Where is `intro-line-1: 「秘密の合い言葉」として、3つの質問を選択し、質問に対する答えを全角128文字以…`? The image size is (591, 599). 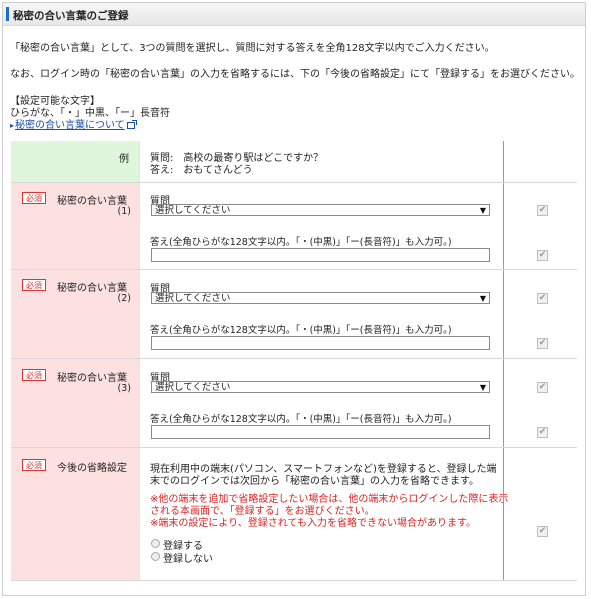 intro-line-1: 「秘密の合い言葉」として、3つの質問を選択し、質問に対する答えを全角128文字以… is located at coordinates (252, 48).